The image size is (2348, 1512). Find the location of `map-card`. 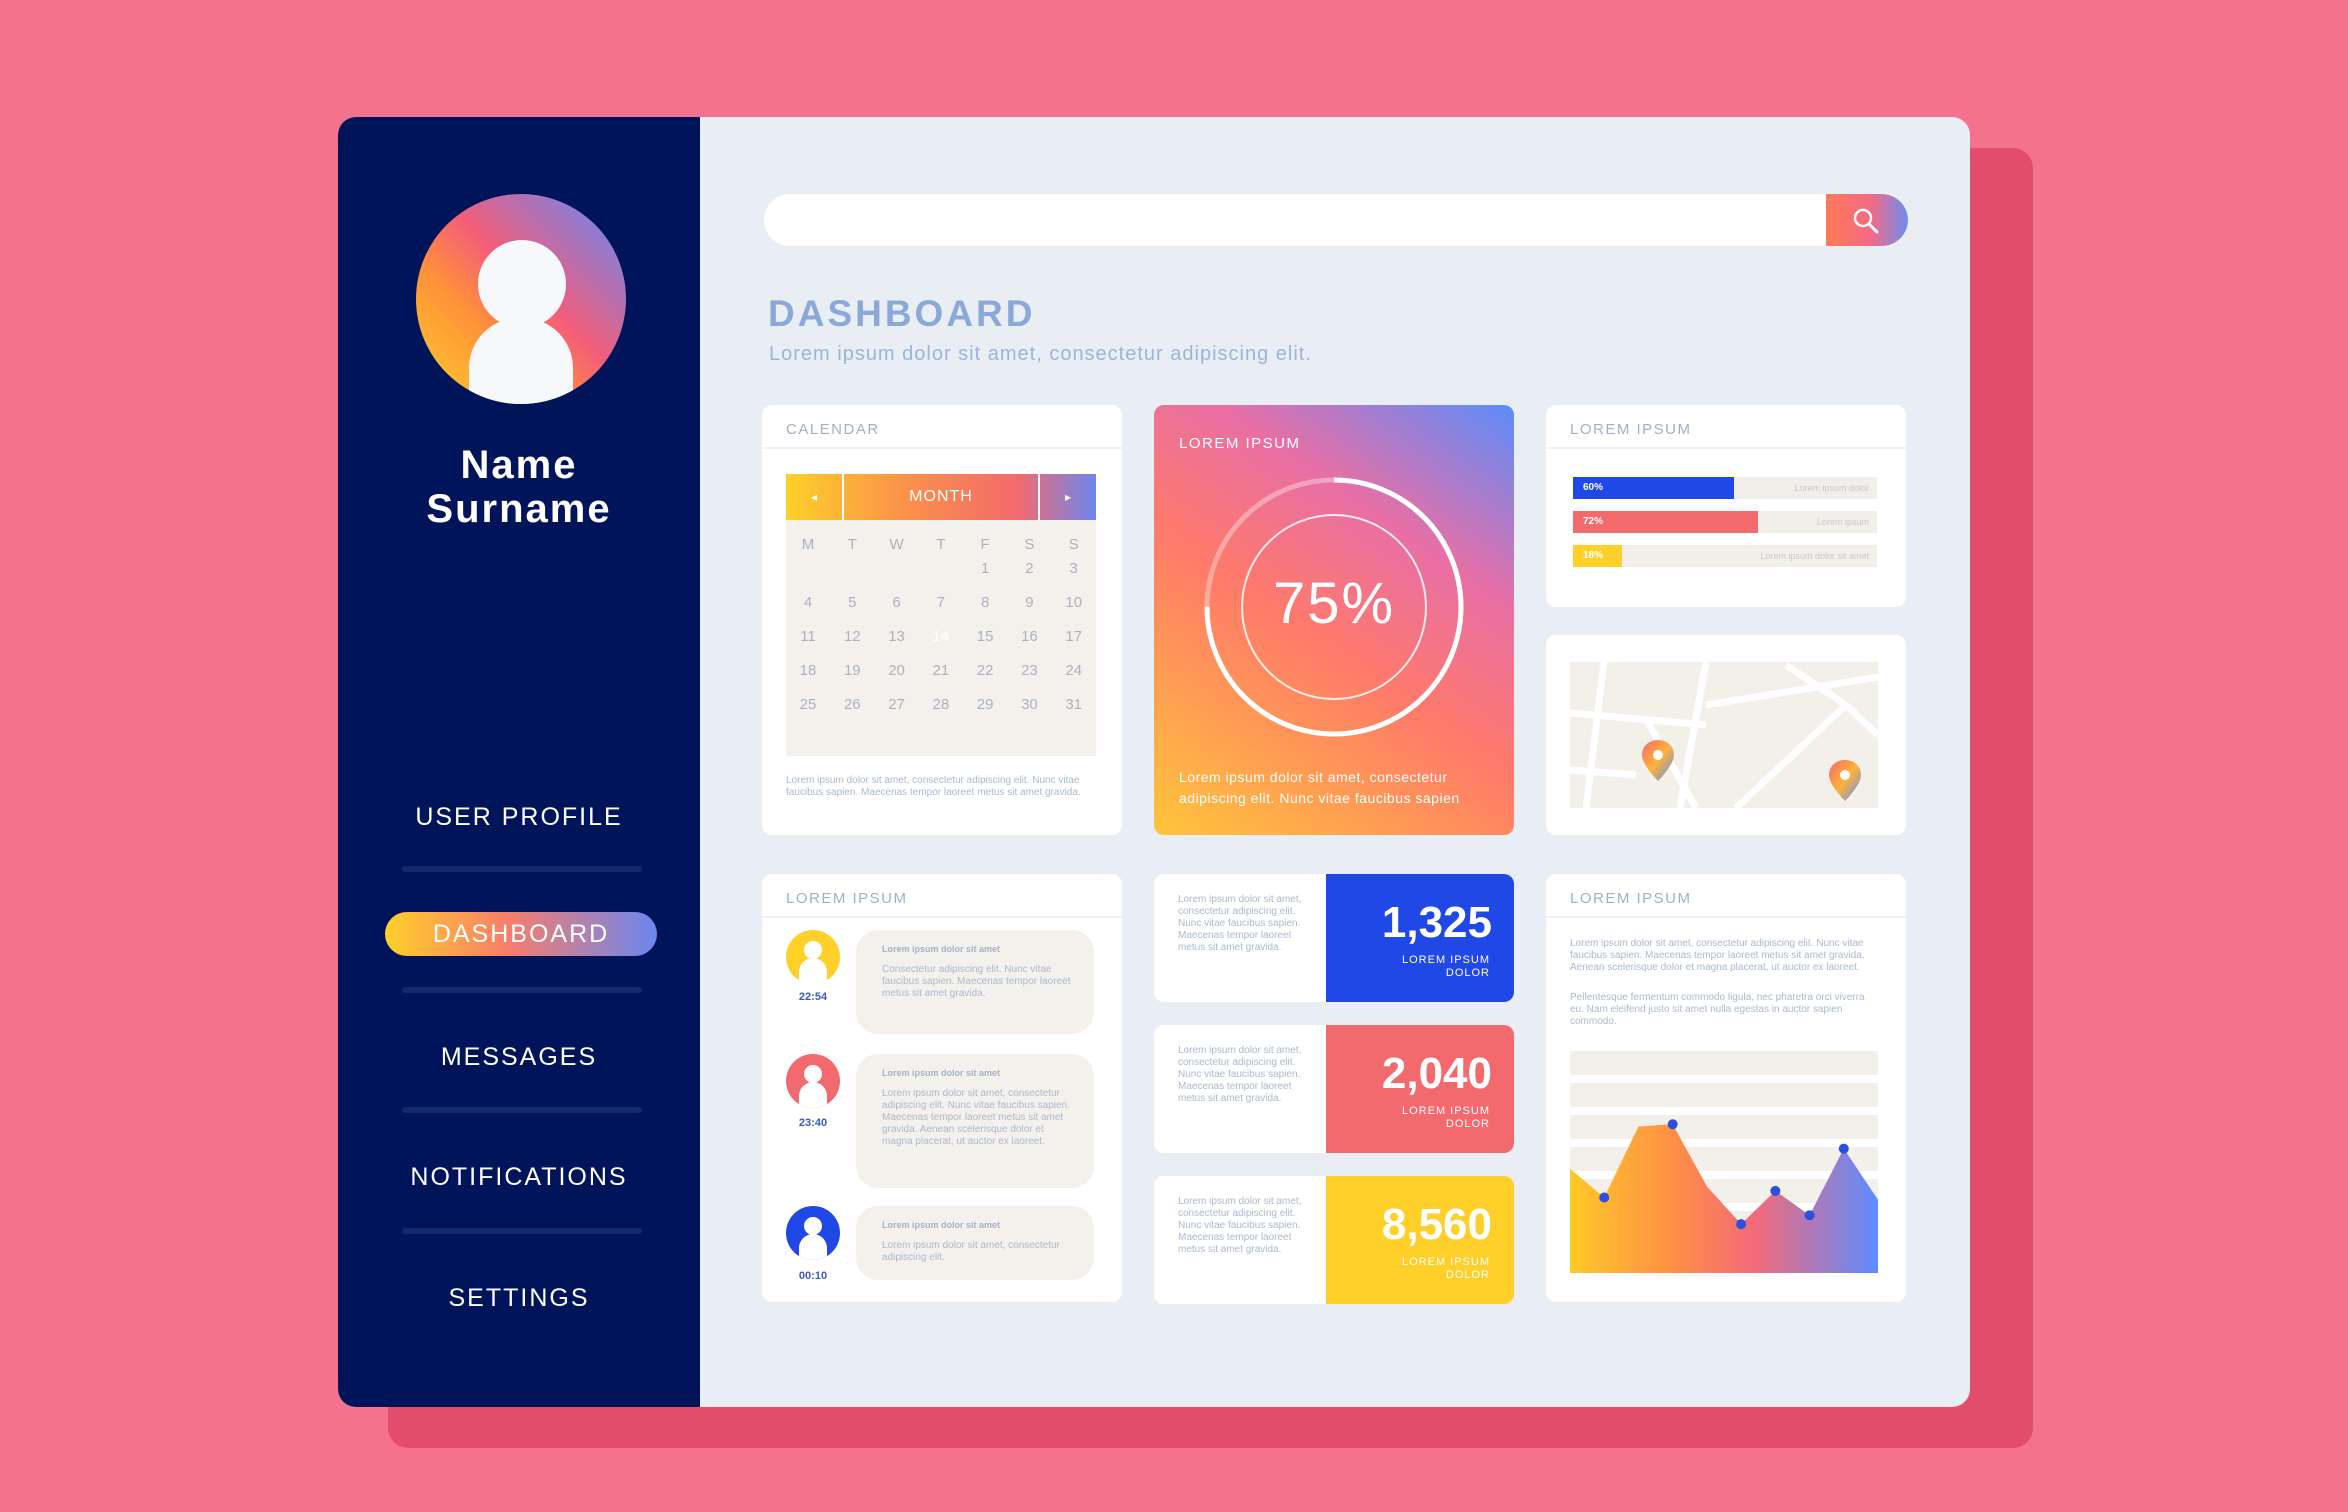

map-card is located at coordinates (1726, 735).